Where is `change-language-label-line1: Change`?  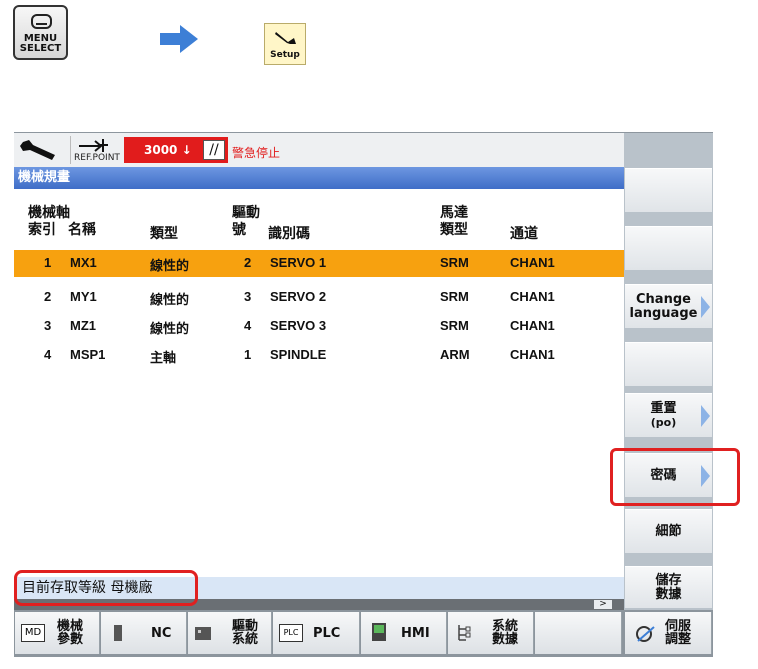 change-language-label-line1: Change is located at coordinates (663, 299).